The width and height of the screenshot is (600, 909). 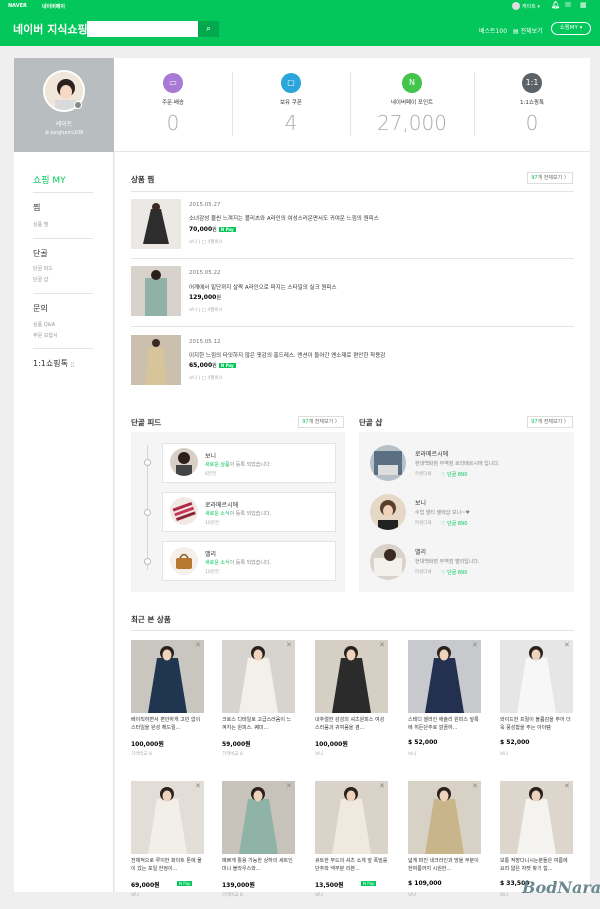 What do you see at coordinates (583, 5) in the screenshot?
I see `apps-icon: ▦` at bounding box center [583, 5].